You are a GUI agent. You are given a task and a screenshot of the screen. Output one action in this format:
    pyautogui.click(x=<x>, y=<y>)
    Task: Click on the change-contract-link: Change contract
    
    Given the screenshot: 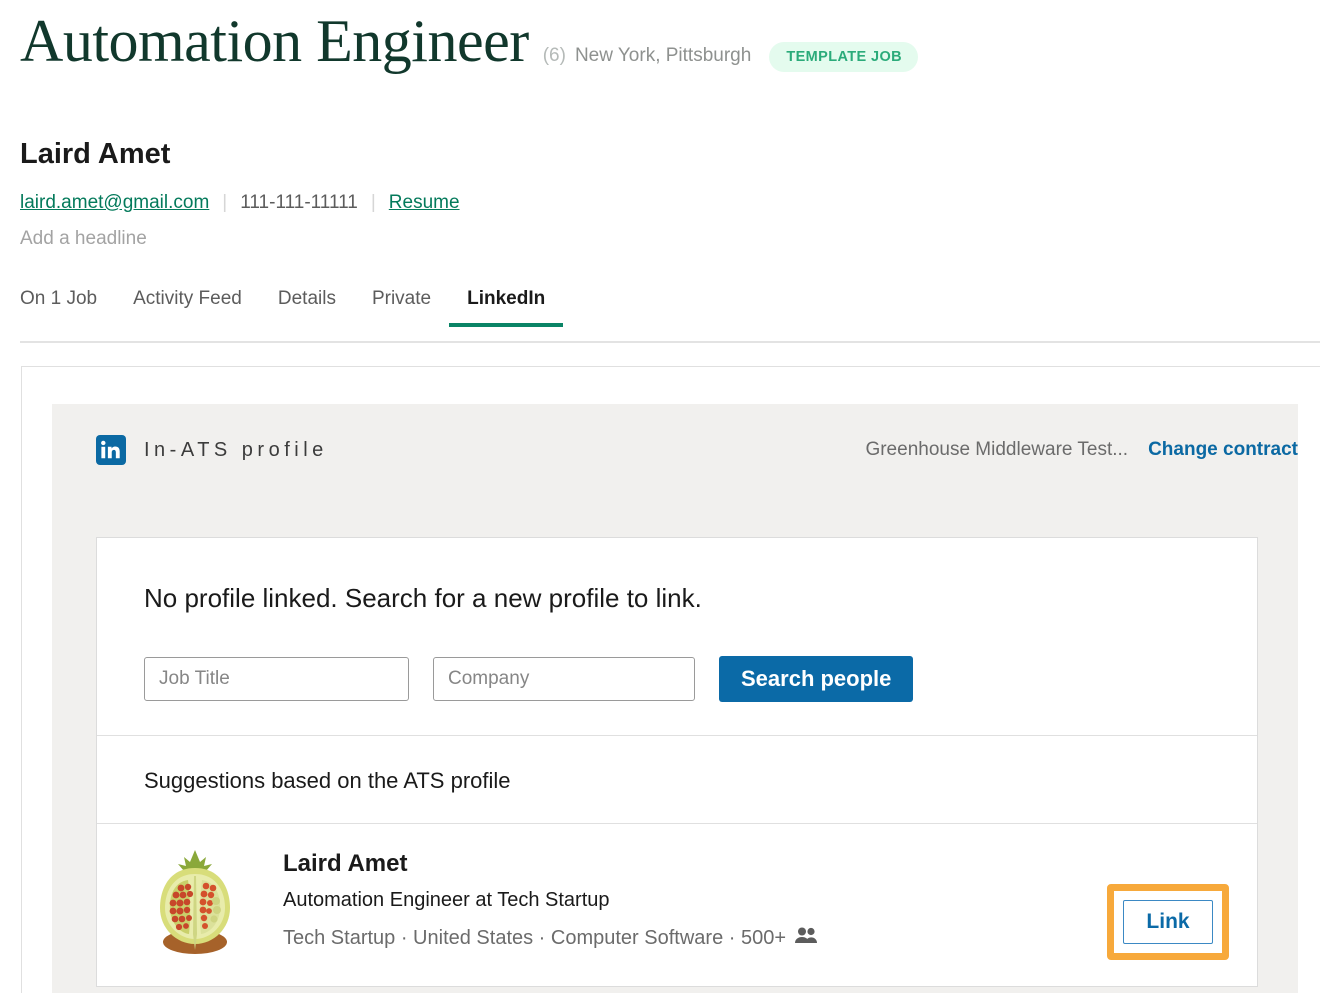 What is the action you would take?
    pyautogui.click(x=1223, y=450)
    